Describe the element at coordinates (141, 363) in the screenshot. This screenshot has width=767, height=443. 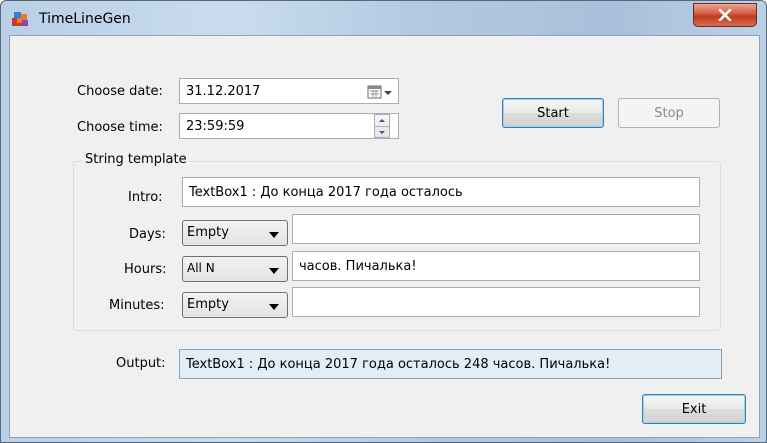
I see `output-label: Output:` at that location.